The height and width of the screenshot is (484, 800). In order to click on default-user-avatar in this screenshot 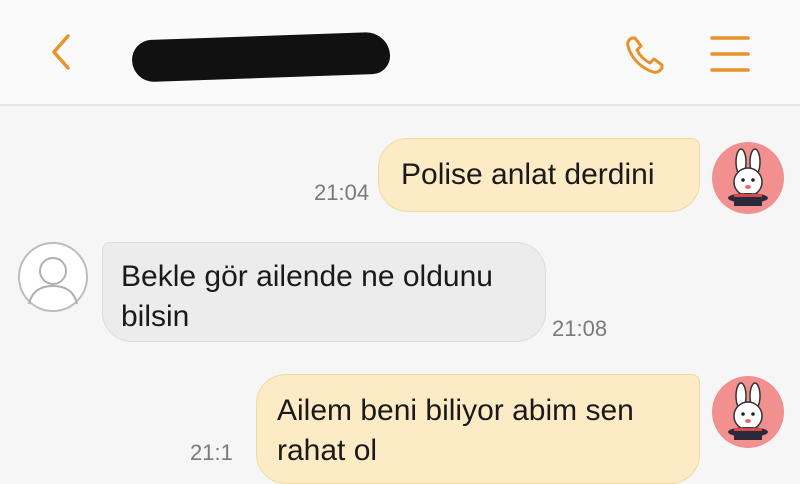, I will do `click(53, 277)`.